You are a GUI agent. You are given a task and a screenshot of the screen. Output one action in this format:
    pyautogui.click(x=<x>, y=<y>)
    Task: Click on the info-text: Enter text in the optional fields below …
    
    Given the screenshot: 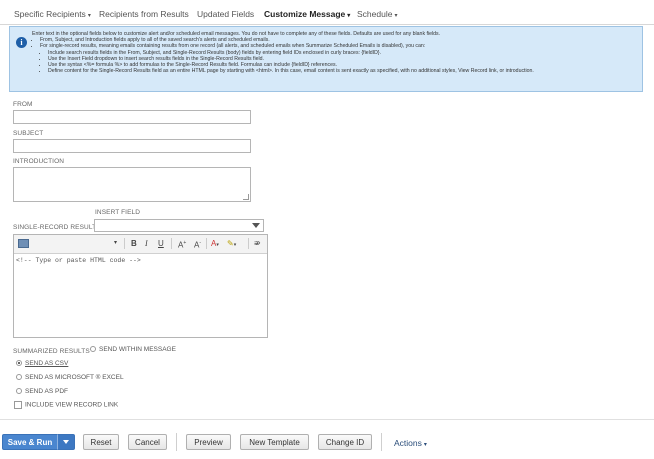 What is the action you would take?
    pyautogui.click(x=334, y=52)
    